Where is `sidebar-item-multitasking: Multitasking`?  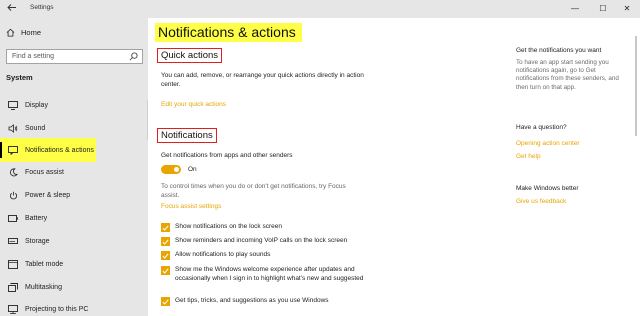
sidebar-item-multitasking: Multitasking is located at coordinates (74, 287).